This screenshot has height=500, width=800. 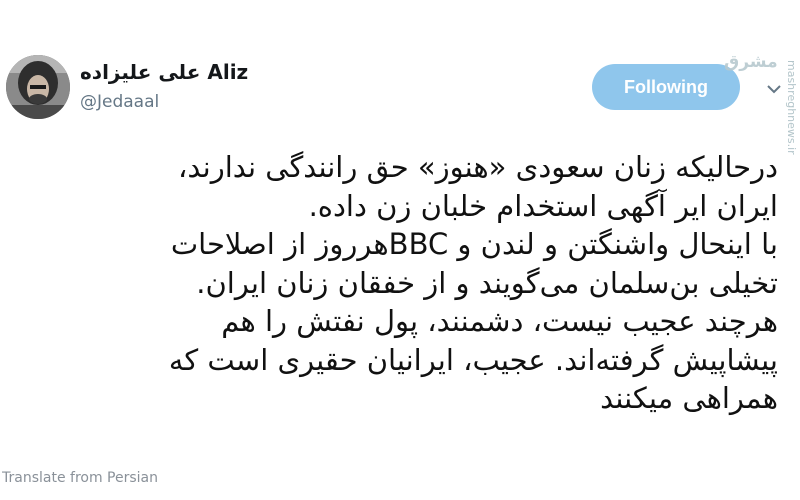 I want to click on user-handle: @Jedaaal, so click(x=119, y=102).